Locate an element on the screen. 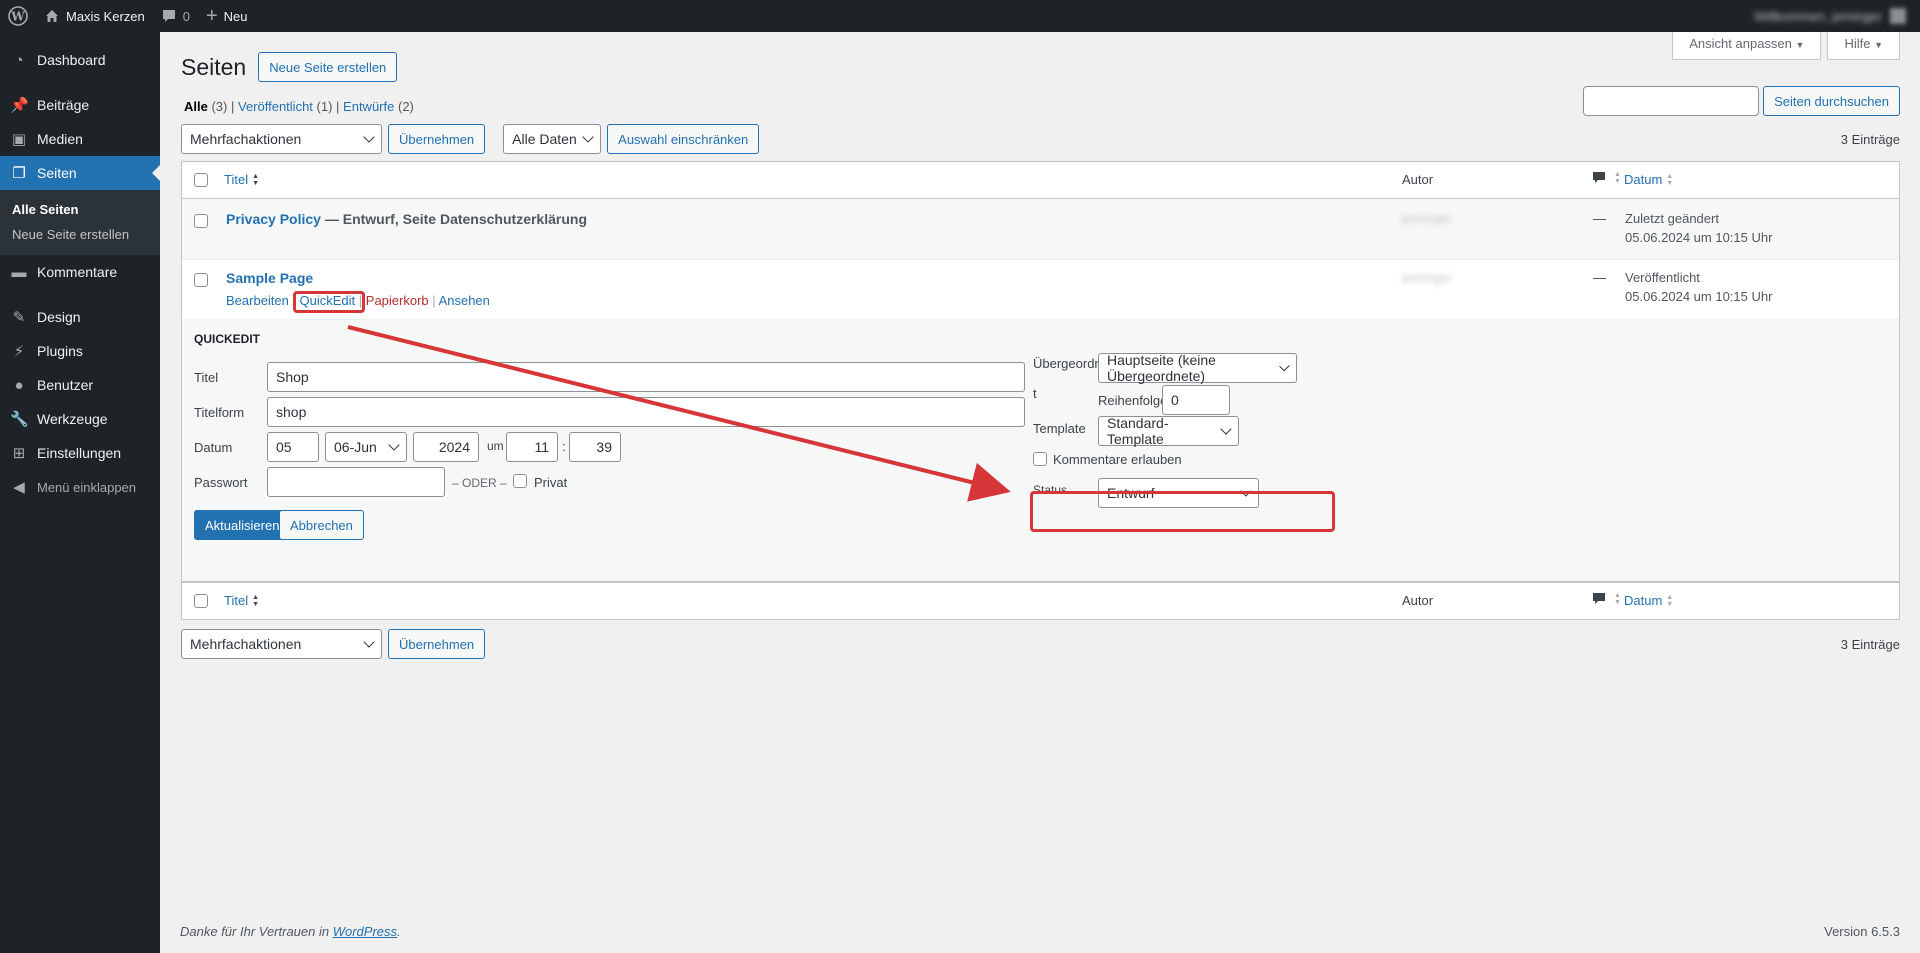  wordpress-logo-menu: W is located at coordinates (18, 16).